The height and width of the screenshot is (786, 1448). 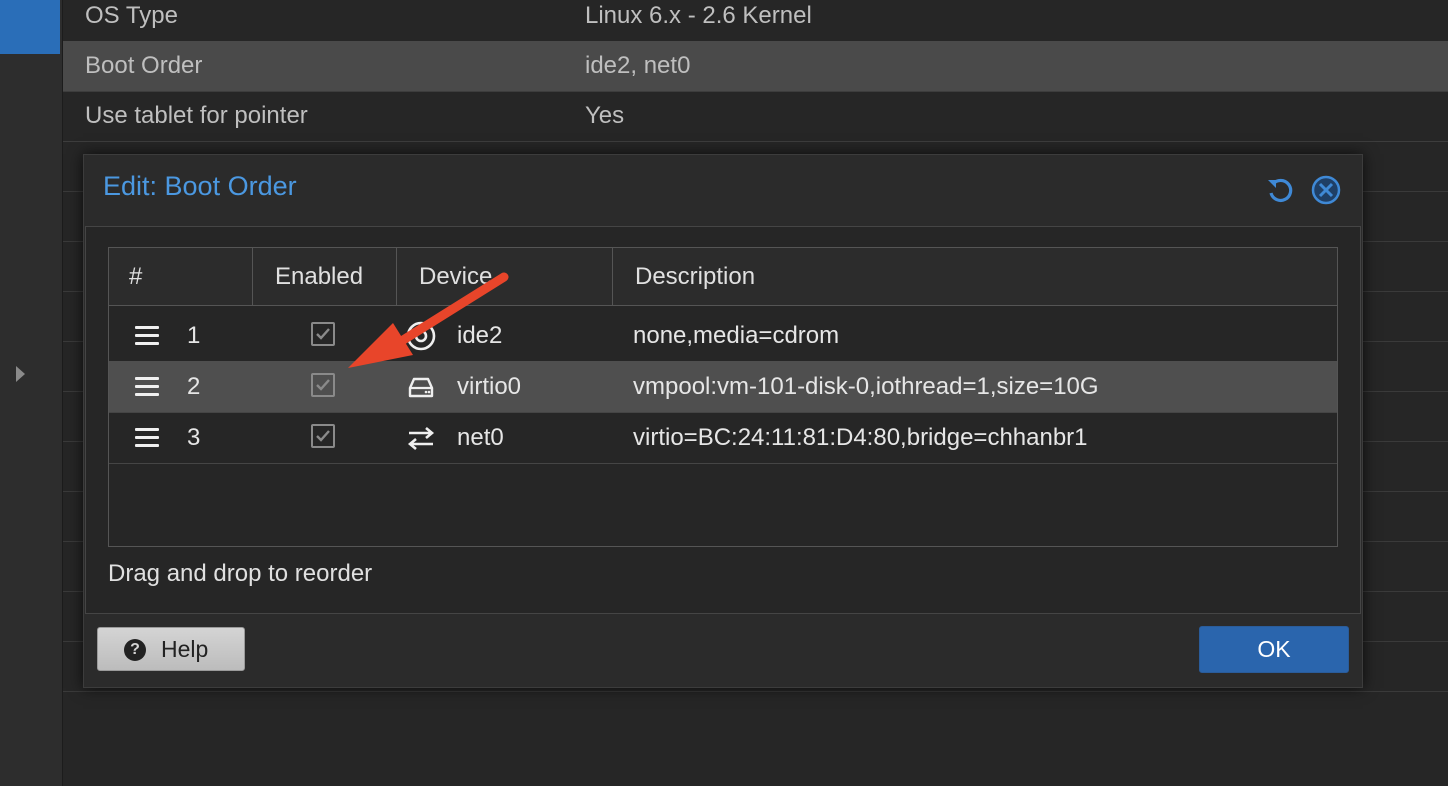 I want to click on option-value: Linux 6.x - 2.6 Kernel, so click(x=698, y=15).